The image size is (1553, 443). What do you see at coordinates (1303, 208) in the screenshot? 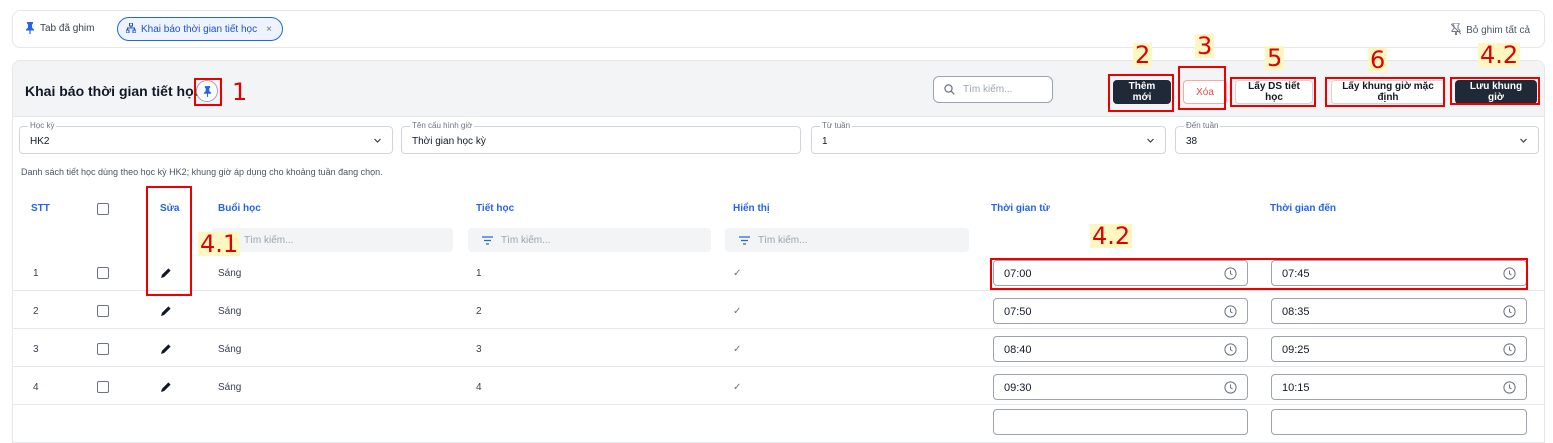
I see `header-time-to: Thời gian đến` at bounding box center [1303, 208].